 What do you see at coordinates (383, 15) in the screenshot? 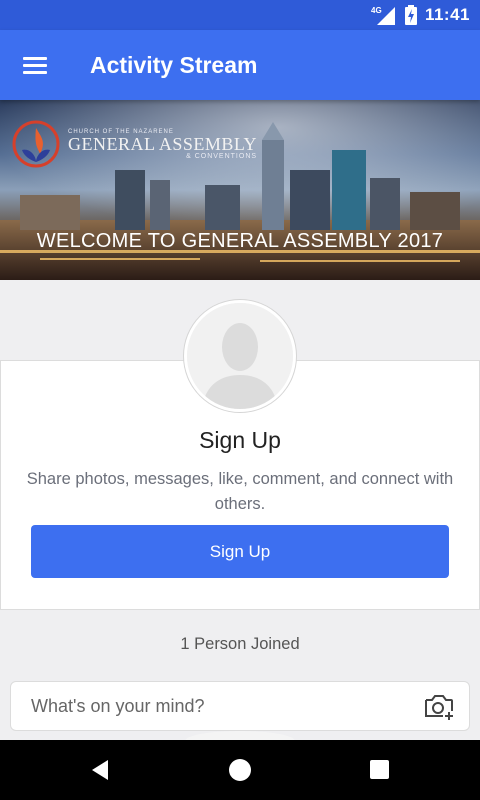
I see `cellular-signal-icon: 4G` at bounding box center [383, 15].